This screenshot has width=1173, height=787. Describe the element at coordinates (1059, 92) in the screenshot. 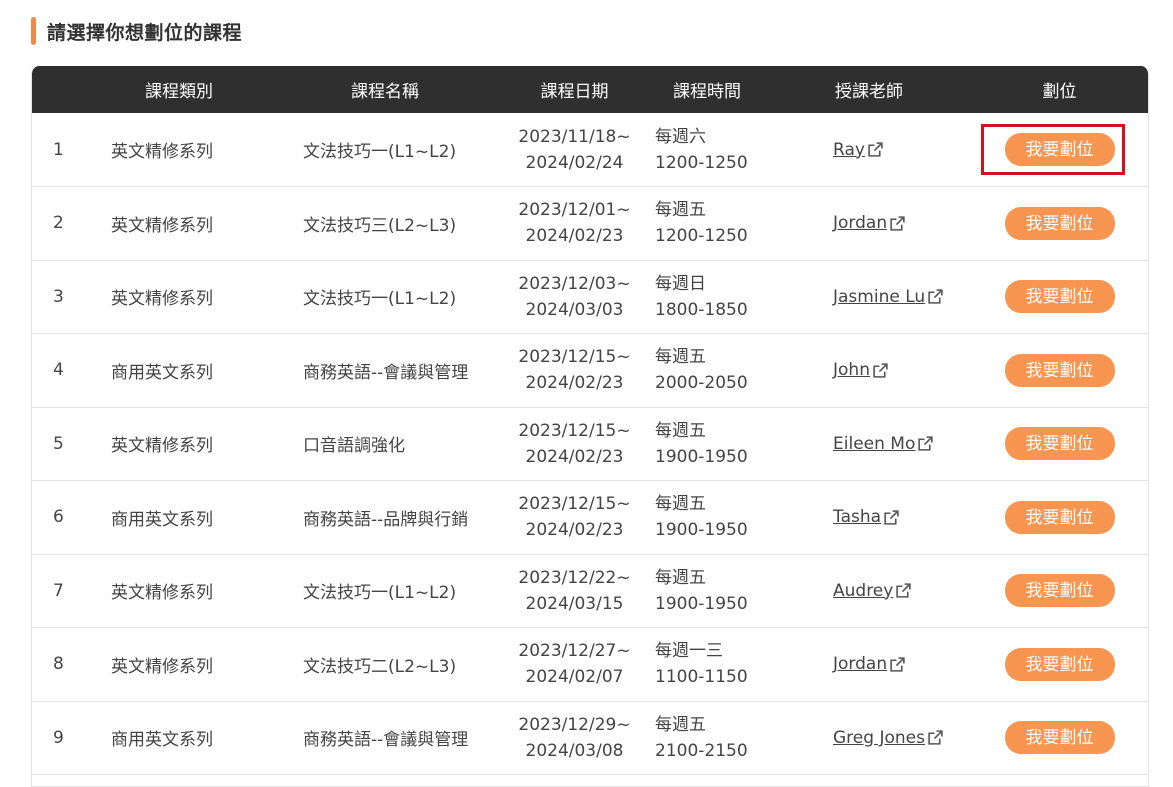

I see `header-reserve: 劃位` at that location.